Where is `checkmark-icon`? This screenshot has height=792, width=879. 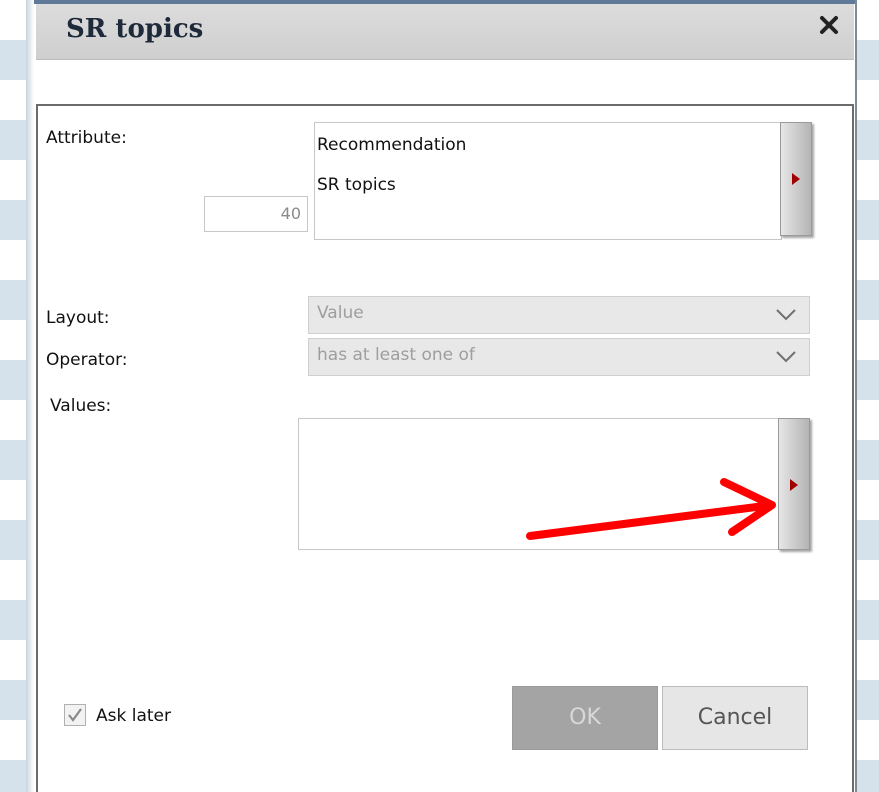 checkmark-icon is located at coordinates (75, 715).